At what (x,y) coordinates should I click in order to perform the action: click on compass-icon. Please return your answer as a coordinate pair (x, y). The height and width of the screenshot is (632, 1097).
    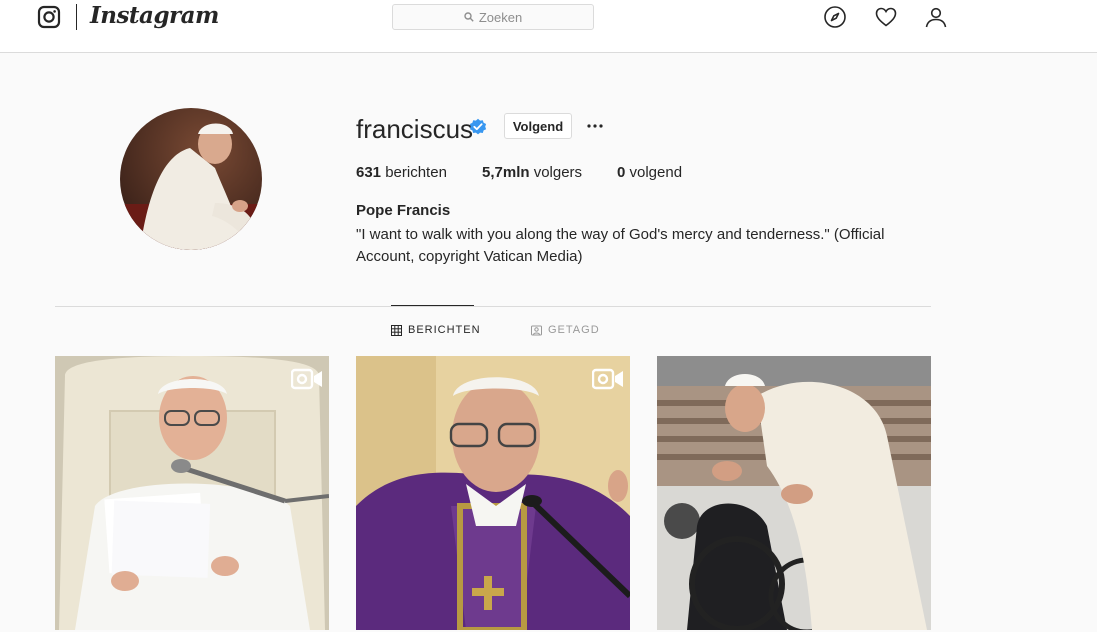
    Looking at the image, I should click on (835, 17).